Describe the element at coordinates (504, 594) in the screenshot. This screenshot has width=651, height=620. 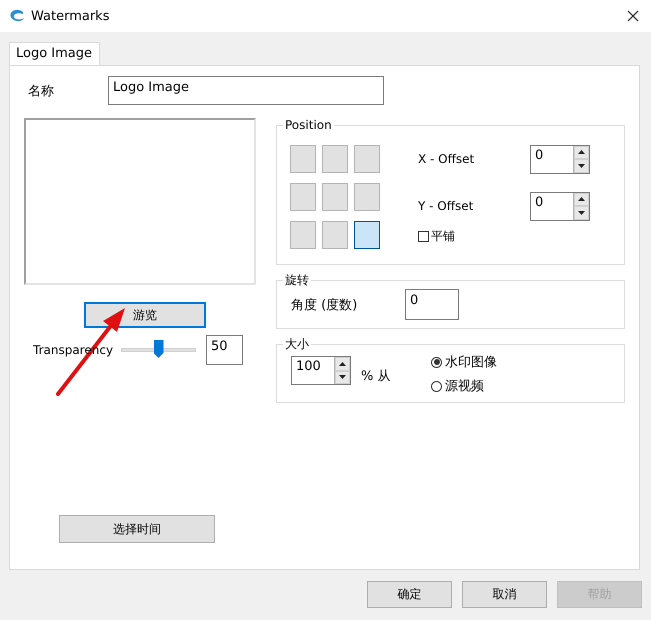
I see `dialog-button: 取消` at that location.